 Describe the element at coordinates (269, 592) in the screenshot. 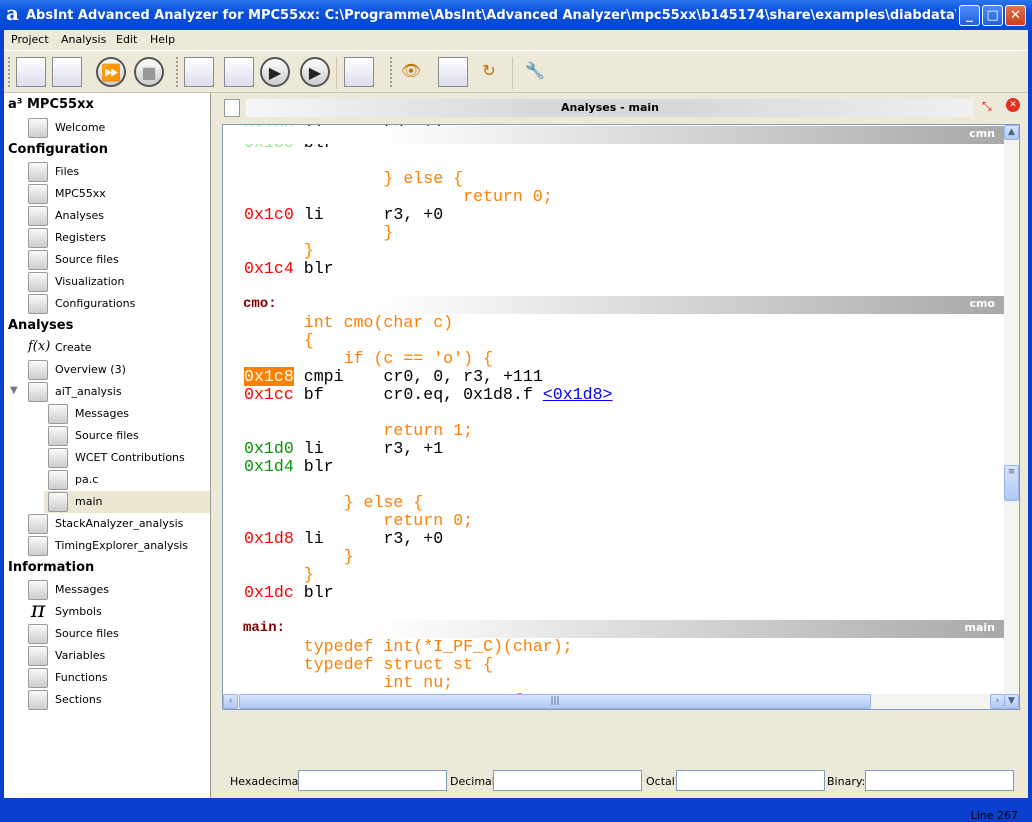

I see `instruction-address: 0x1dc` at that location.